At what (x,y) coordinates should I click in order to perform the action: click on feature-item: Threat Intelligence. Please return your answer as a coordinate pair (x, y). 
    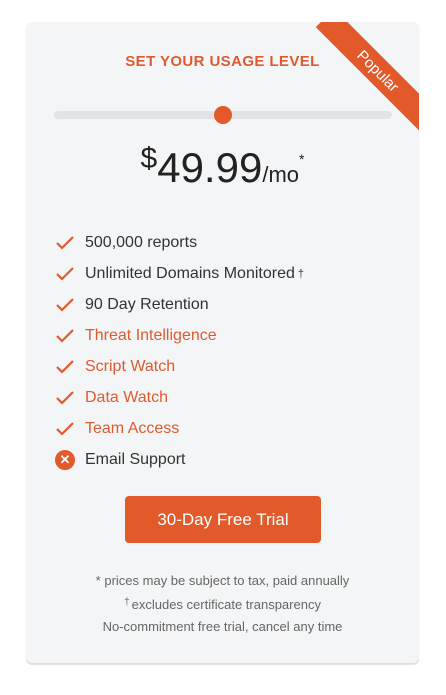
    Looking at the image, I should click on (179, 335).